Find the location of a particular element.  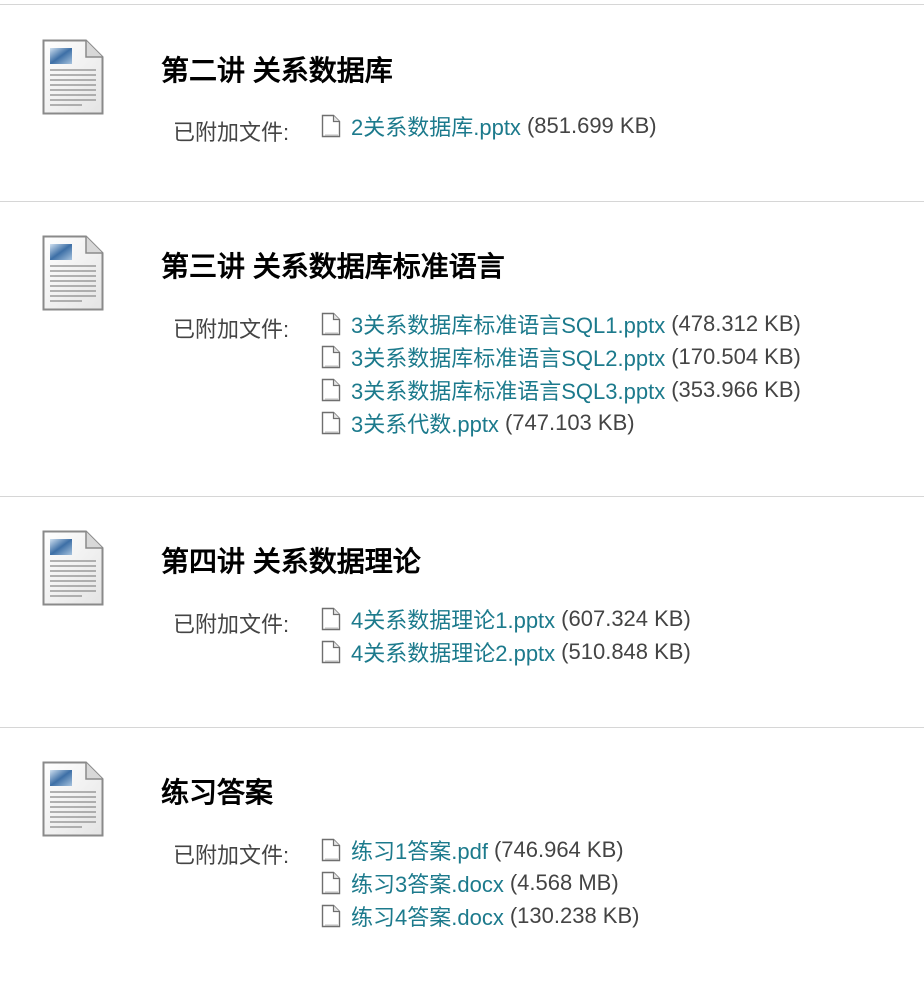

file-size: (747.103 KB) is located at coordinates (569, 422).